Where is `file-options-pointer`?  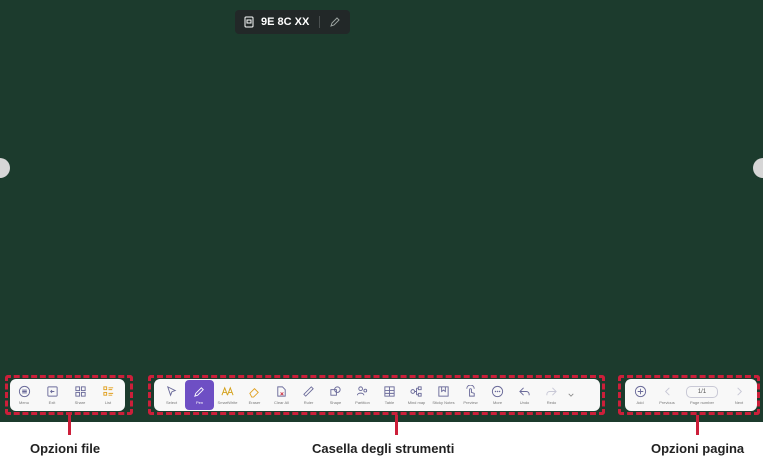 file-options-pointer is located at coordinates (69, 425).